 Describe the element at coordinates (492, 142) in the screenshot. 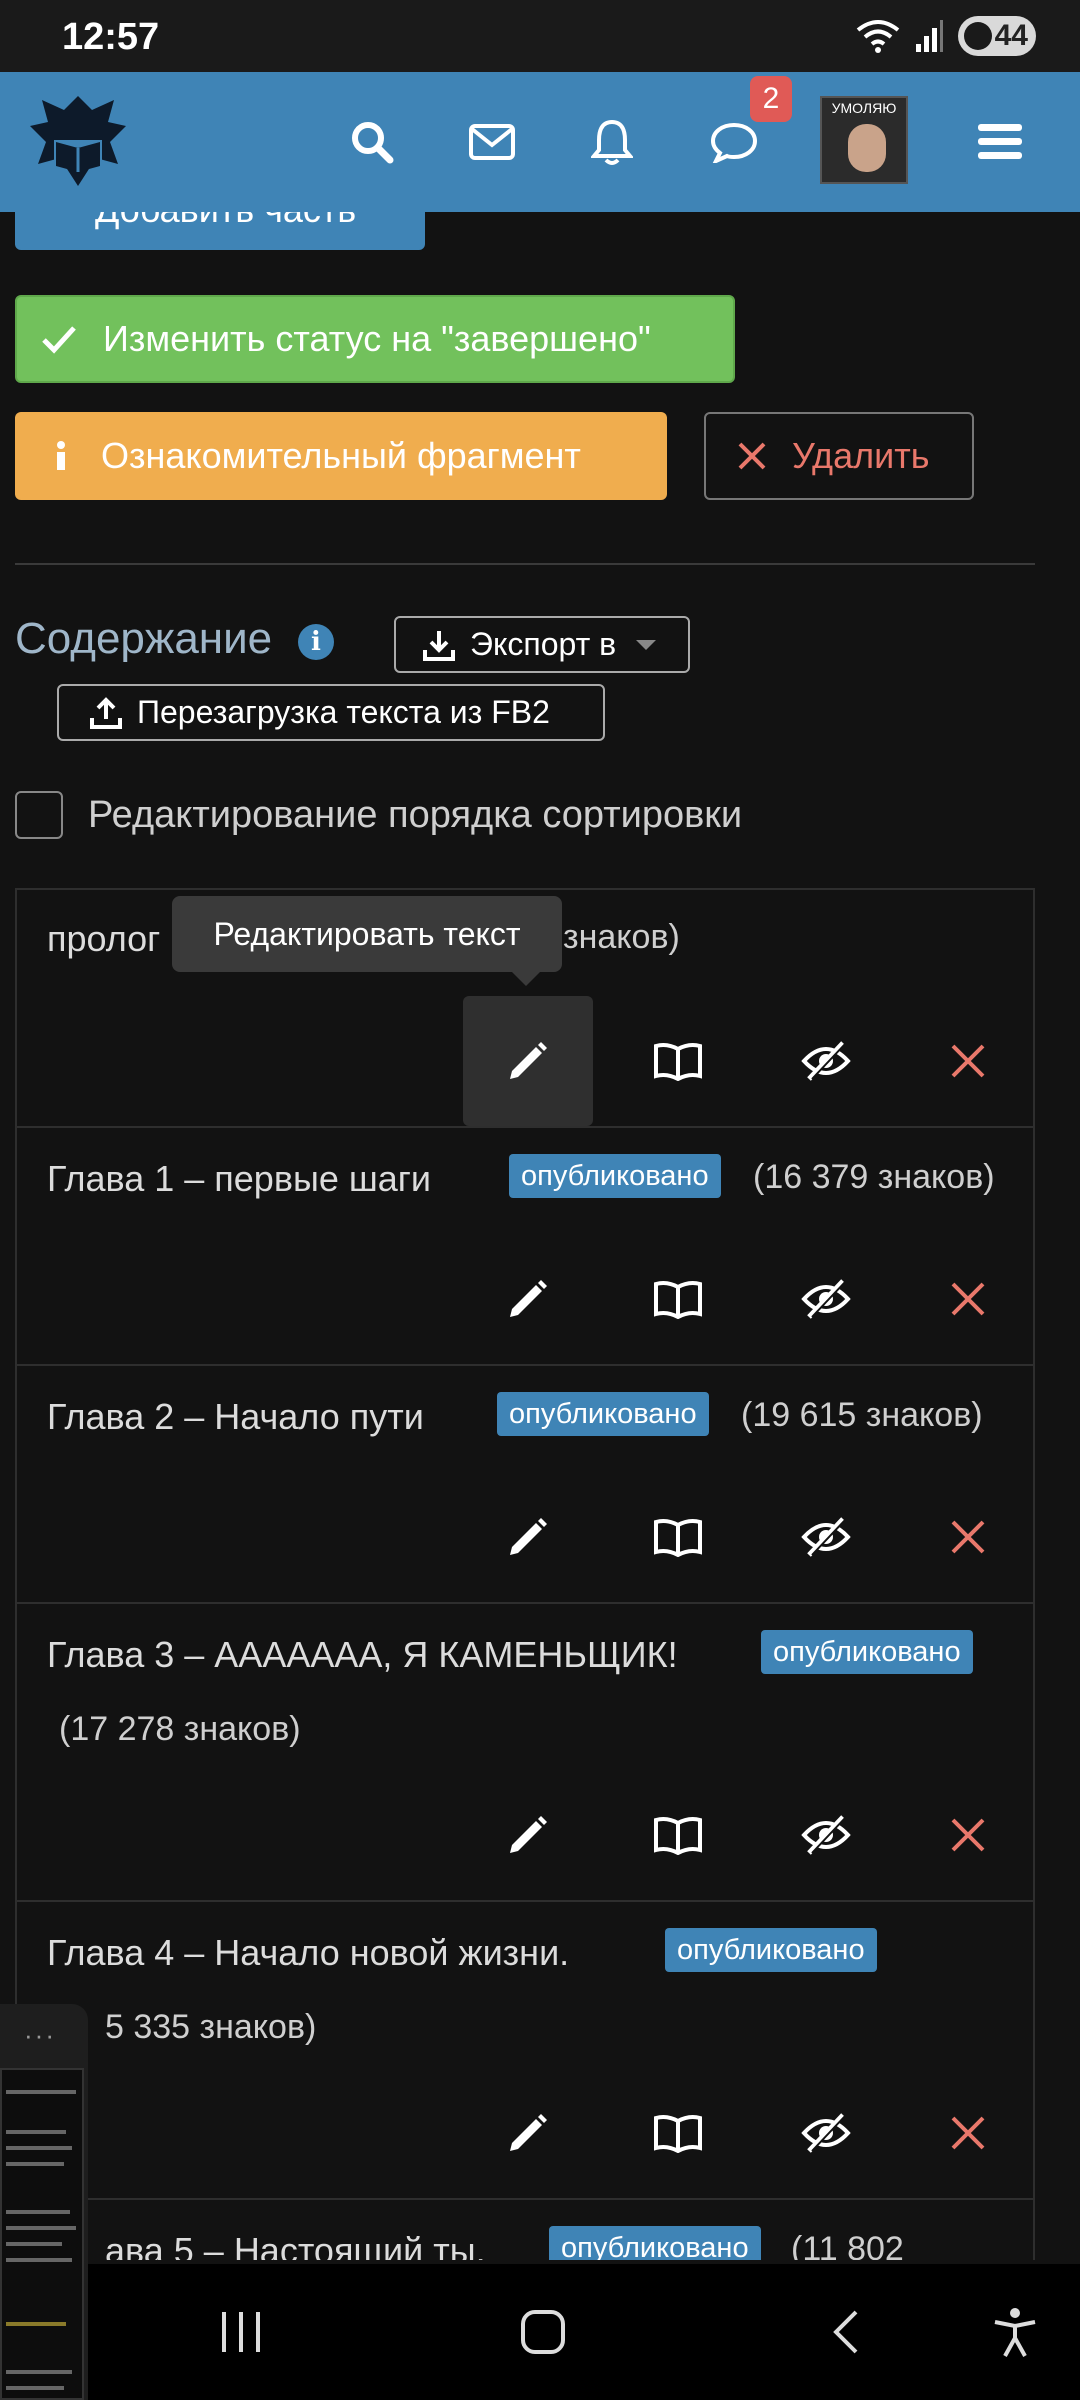

I see `mail-icon` at that location.